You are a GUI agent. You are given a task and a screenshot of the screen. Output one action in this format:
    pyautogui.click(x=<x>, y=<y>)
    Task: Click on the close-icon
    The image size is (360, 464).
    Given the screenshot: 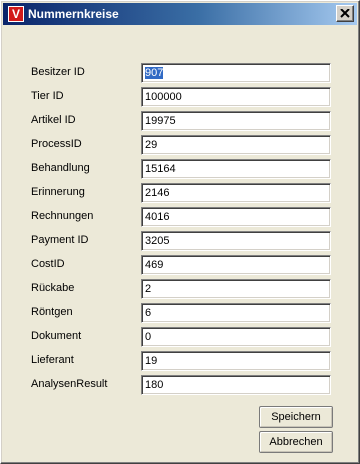 What is the action you would take?
    pyautogui.click(x=345, y=13)
    